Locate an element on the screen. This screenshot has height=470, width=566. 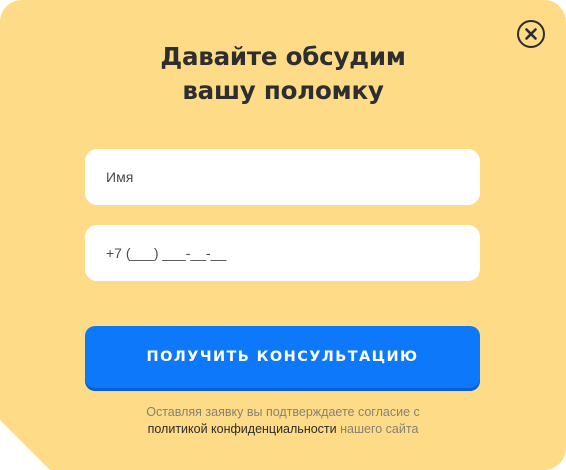
phone-input is located at coordinates (282, 253).